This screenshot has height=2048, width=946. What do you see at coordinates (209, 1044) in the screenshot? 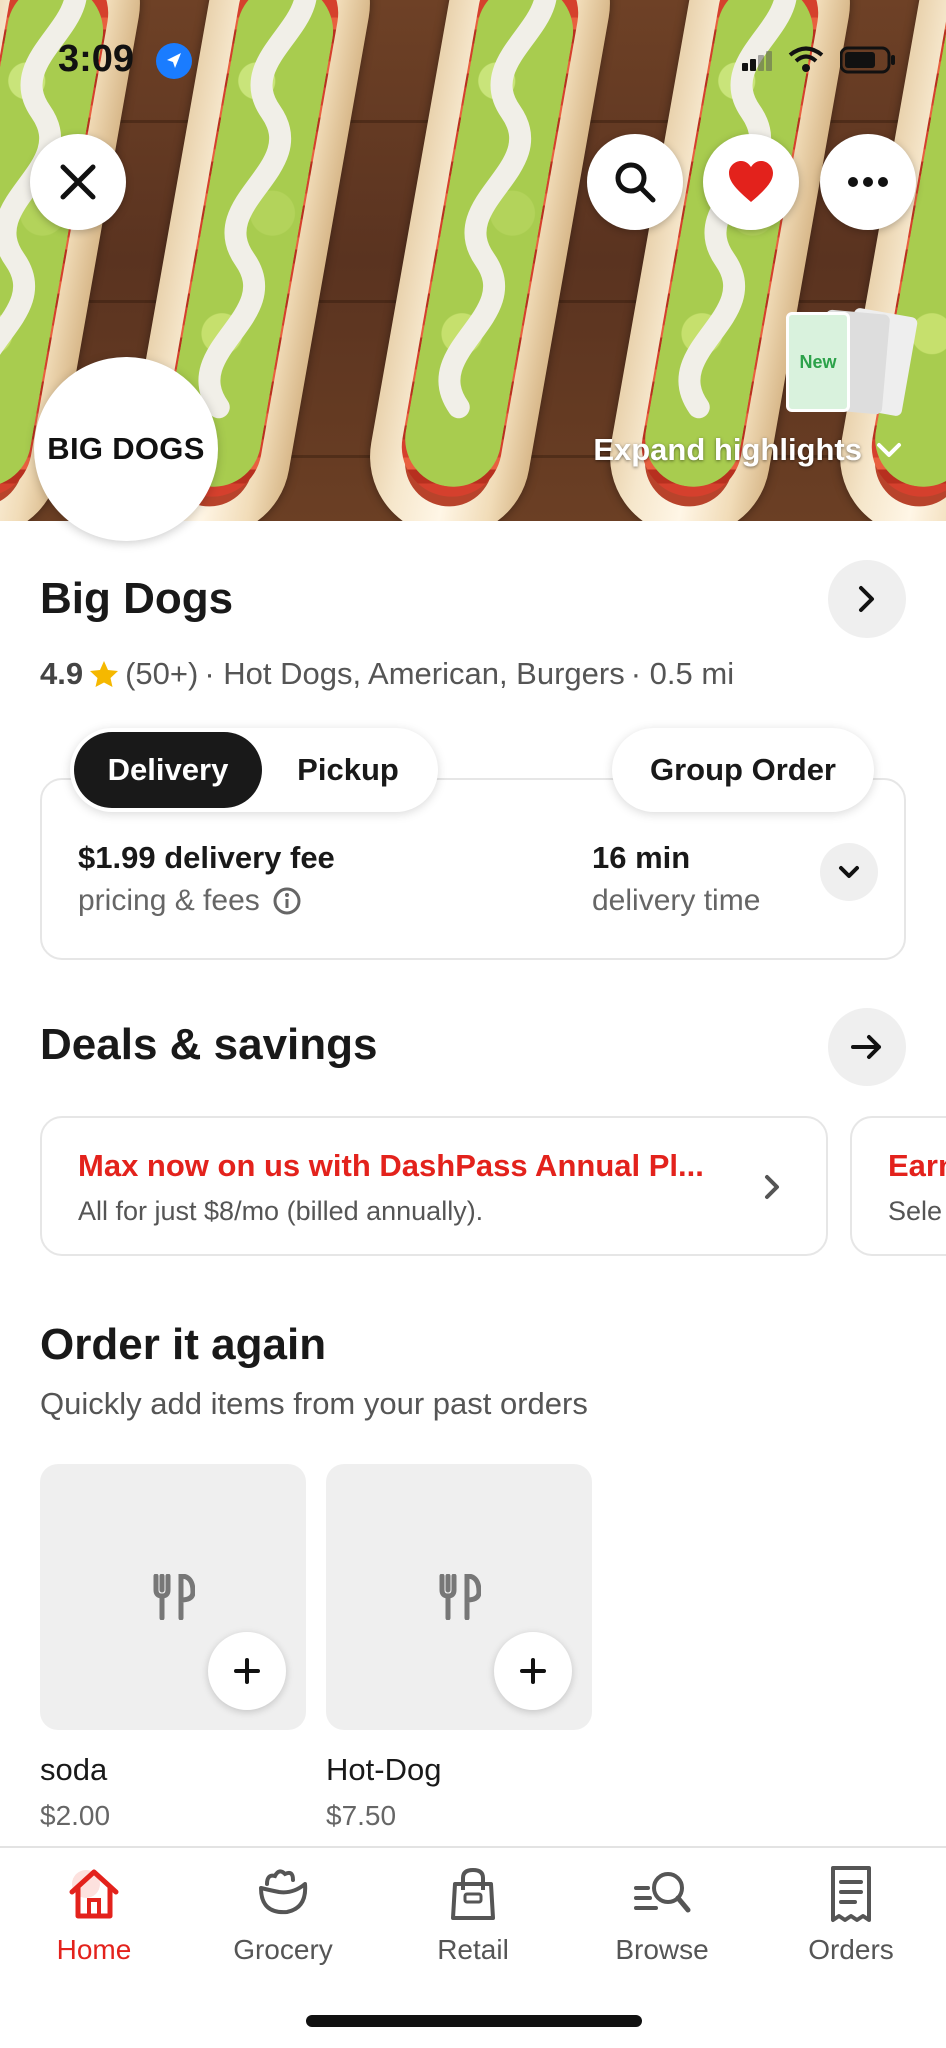
I see `deals-title: Deals & savings` at bounding box center [209, 1044].